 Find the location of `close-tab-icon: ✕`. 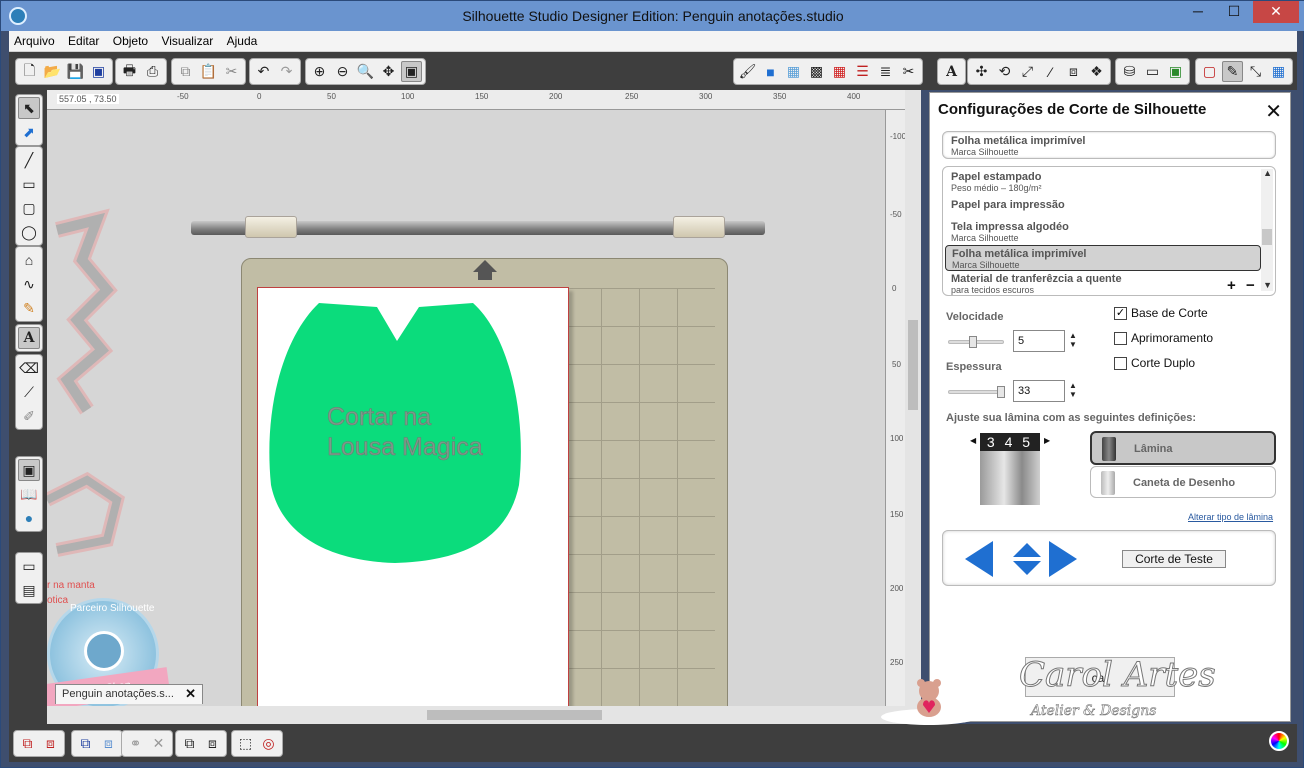

close-tab-icon: ✕ is located at coordinates (190, 694).